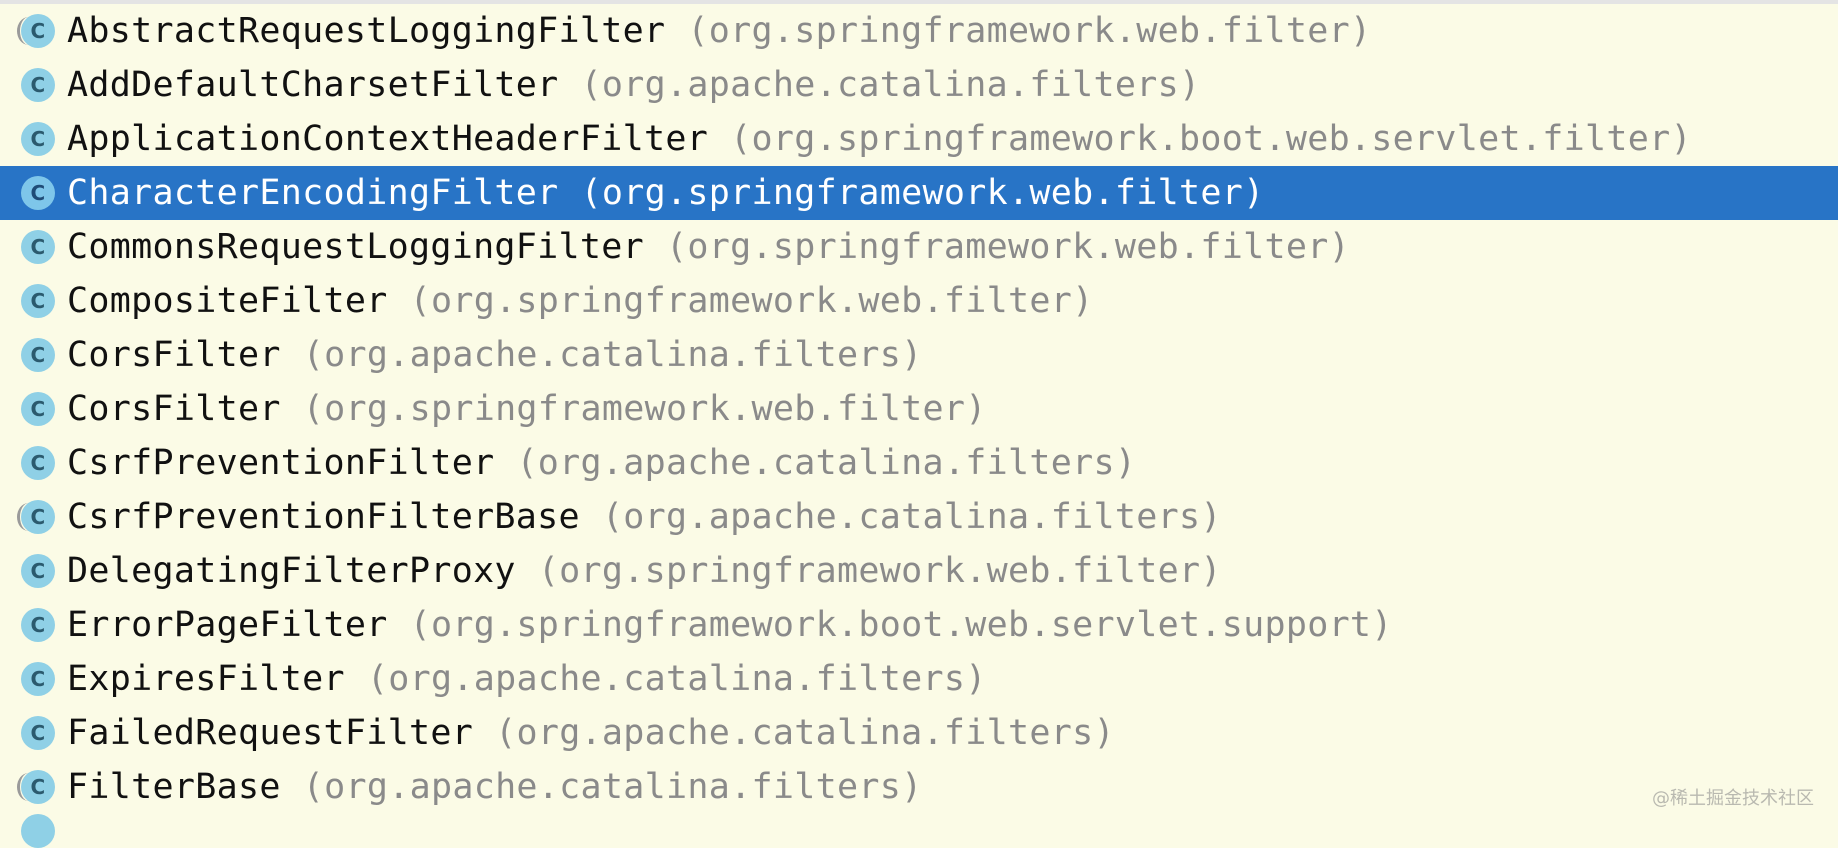 This screenshot has width=1838, height=848. What do you see at coordinates (323, 517) in the screenshot?
I see `class-name: CsrfPreventionFilterBase` at bounding box center [323, 517].